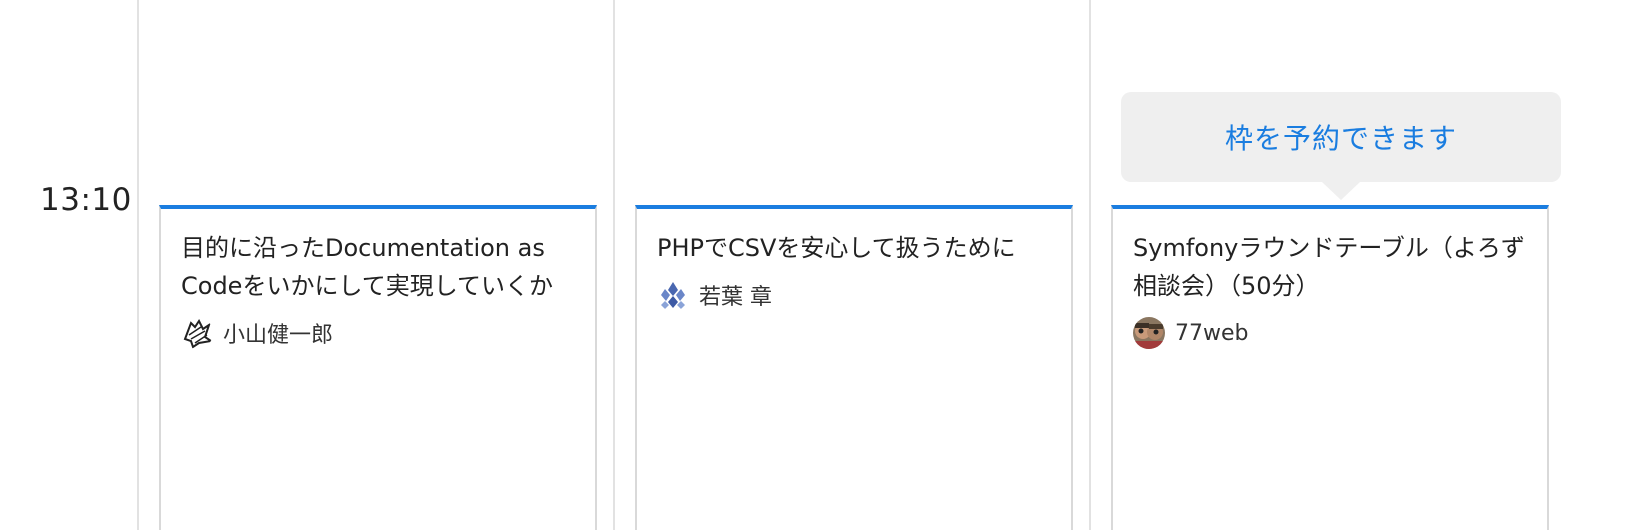  What do you see at coordinates (673, 295) in the screenshot?
I see `crystal-avatar-icon` at bounding box center [673, 295].